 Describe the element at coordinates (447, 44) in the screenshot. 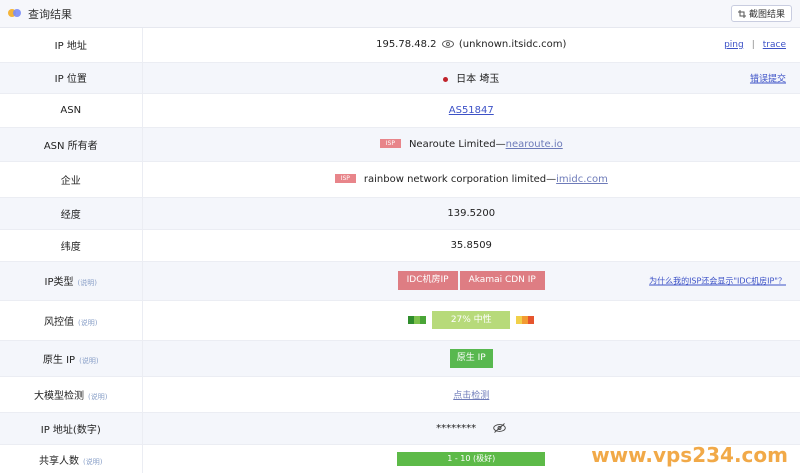

I see `eye-icon` at that location.